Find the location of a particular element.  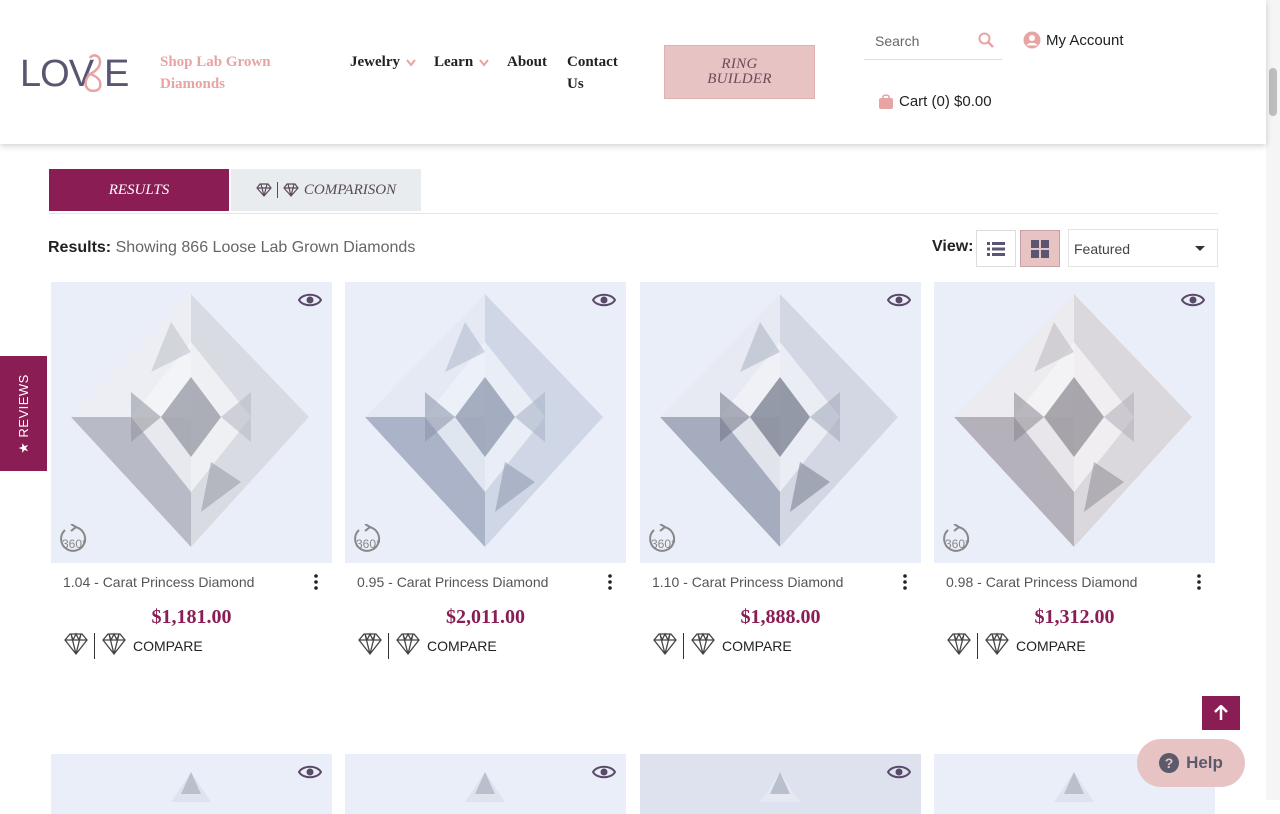

reviews-tab: ★ REVIEWS is located at coordinates (23, 413).